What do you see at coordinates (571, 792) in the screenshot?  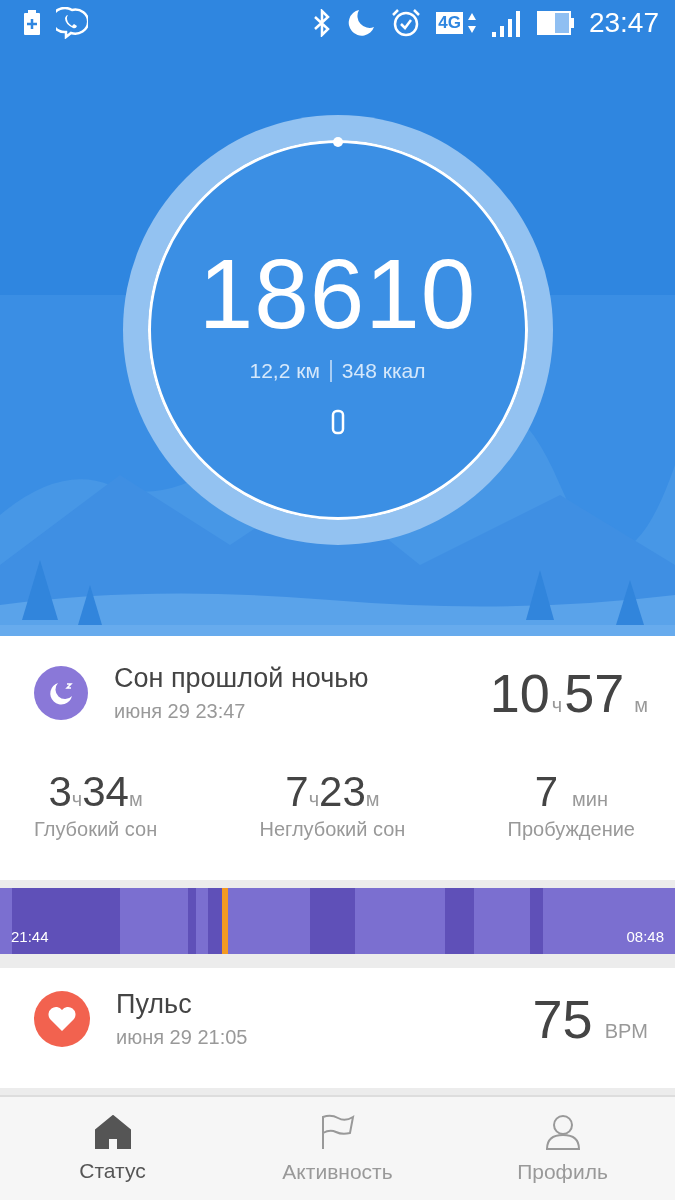 I see `stat-value: 7 мин` at bounding box center [571, 792].